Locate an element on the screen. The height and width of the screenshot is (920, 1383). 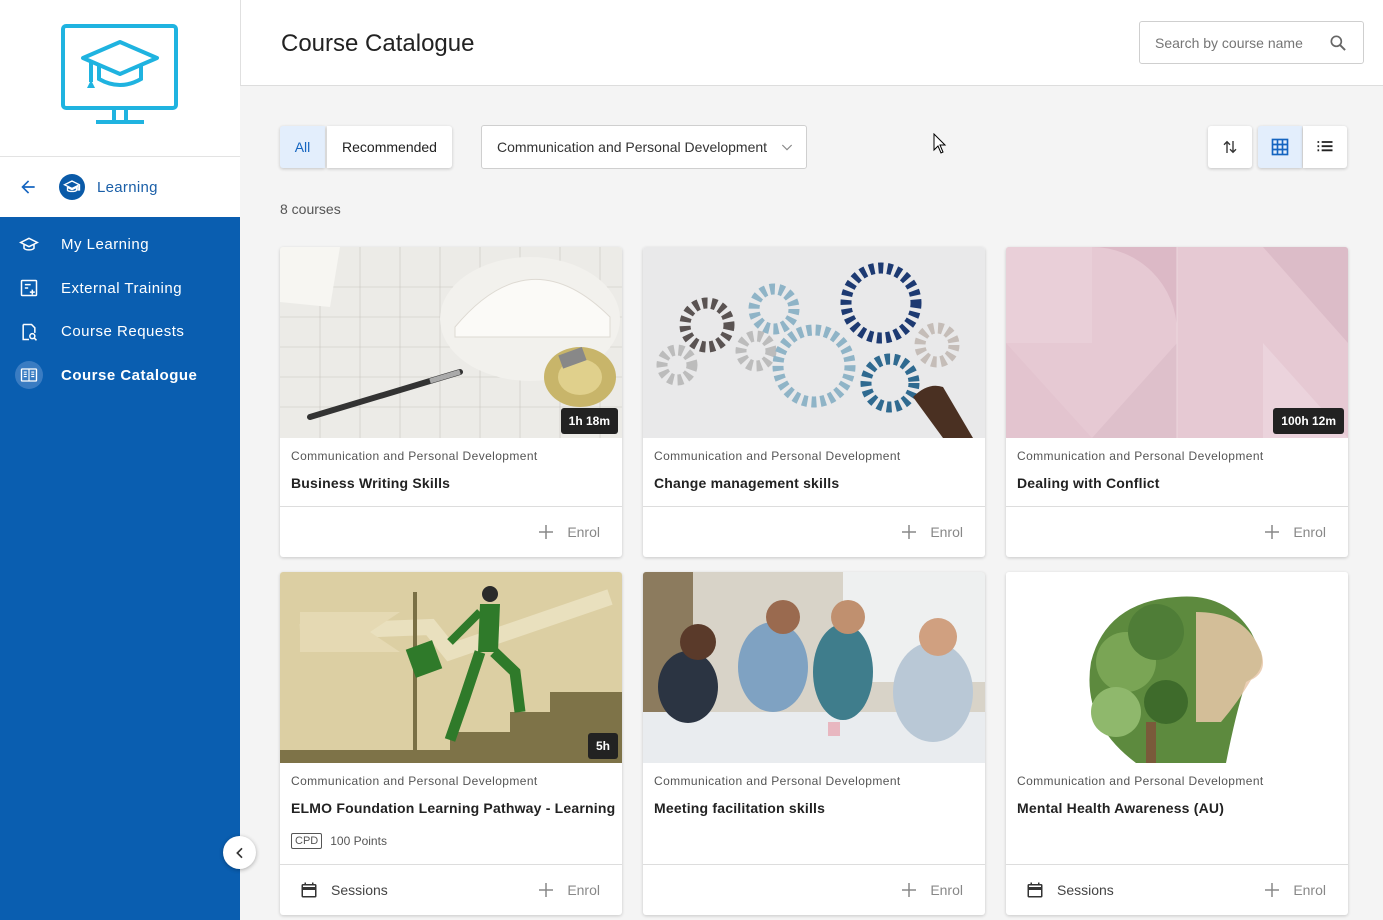
course-title: Business Writing Skills is located at coordinates (451, 477).